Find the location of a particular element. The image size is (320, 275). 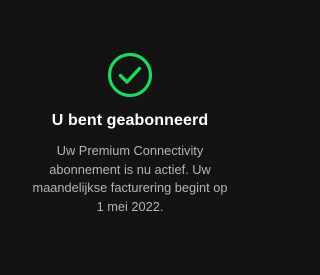

check-circle-icon is located at coordinates (130, 75).